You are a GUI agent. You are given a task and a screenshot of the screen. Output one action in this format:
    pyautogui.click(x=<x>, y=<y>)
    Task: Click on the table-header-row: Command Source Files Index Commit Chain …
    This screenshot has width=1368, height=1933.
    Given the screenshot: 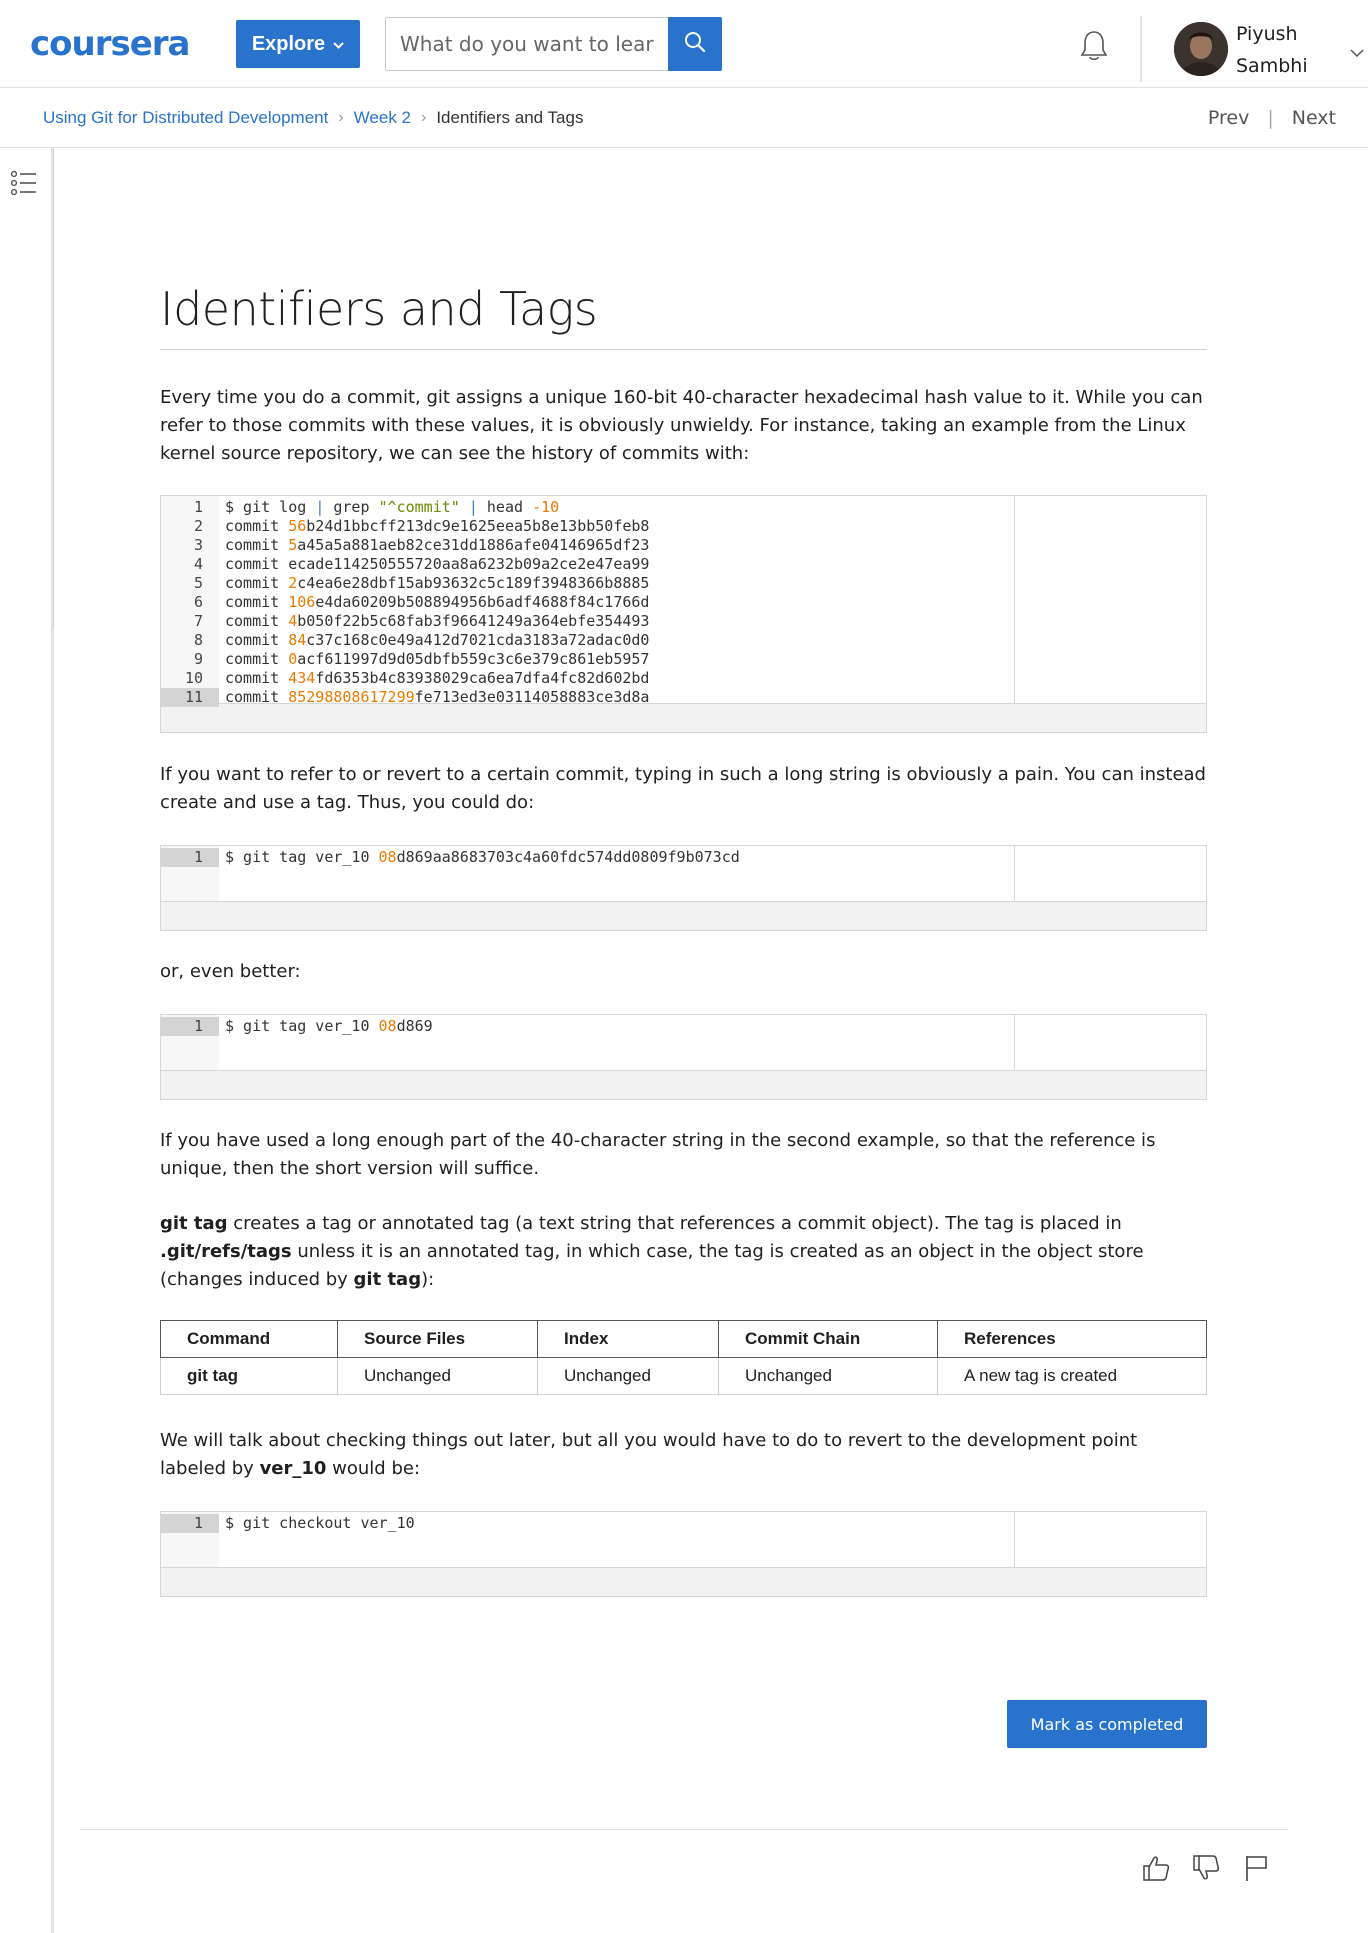 What is the action you would take?
    pyautogui.click(x=683, y=1339)
    